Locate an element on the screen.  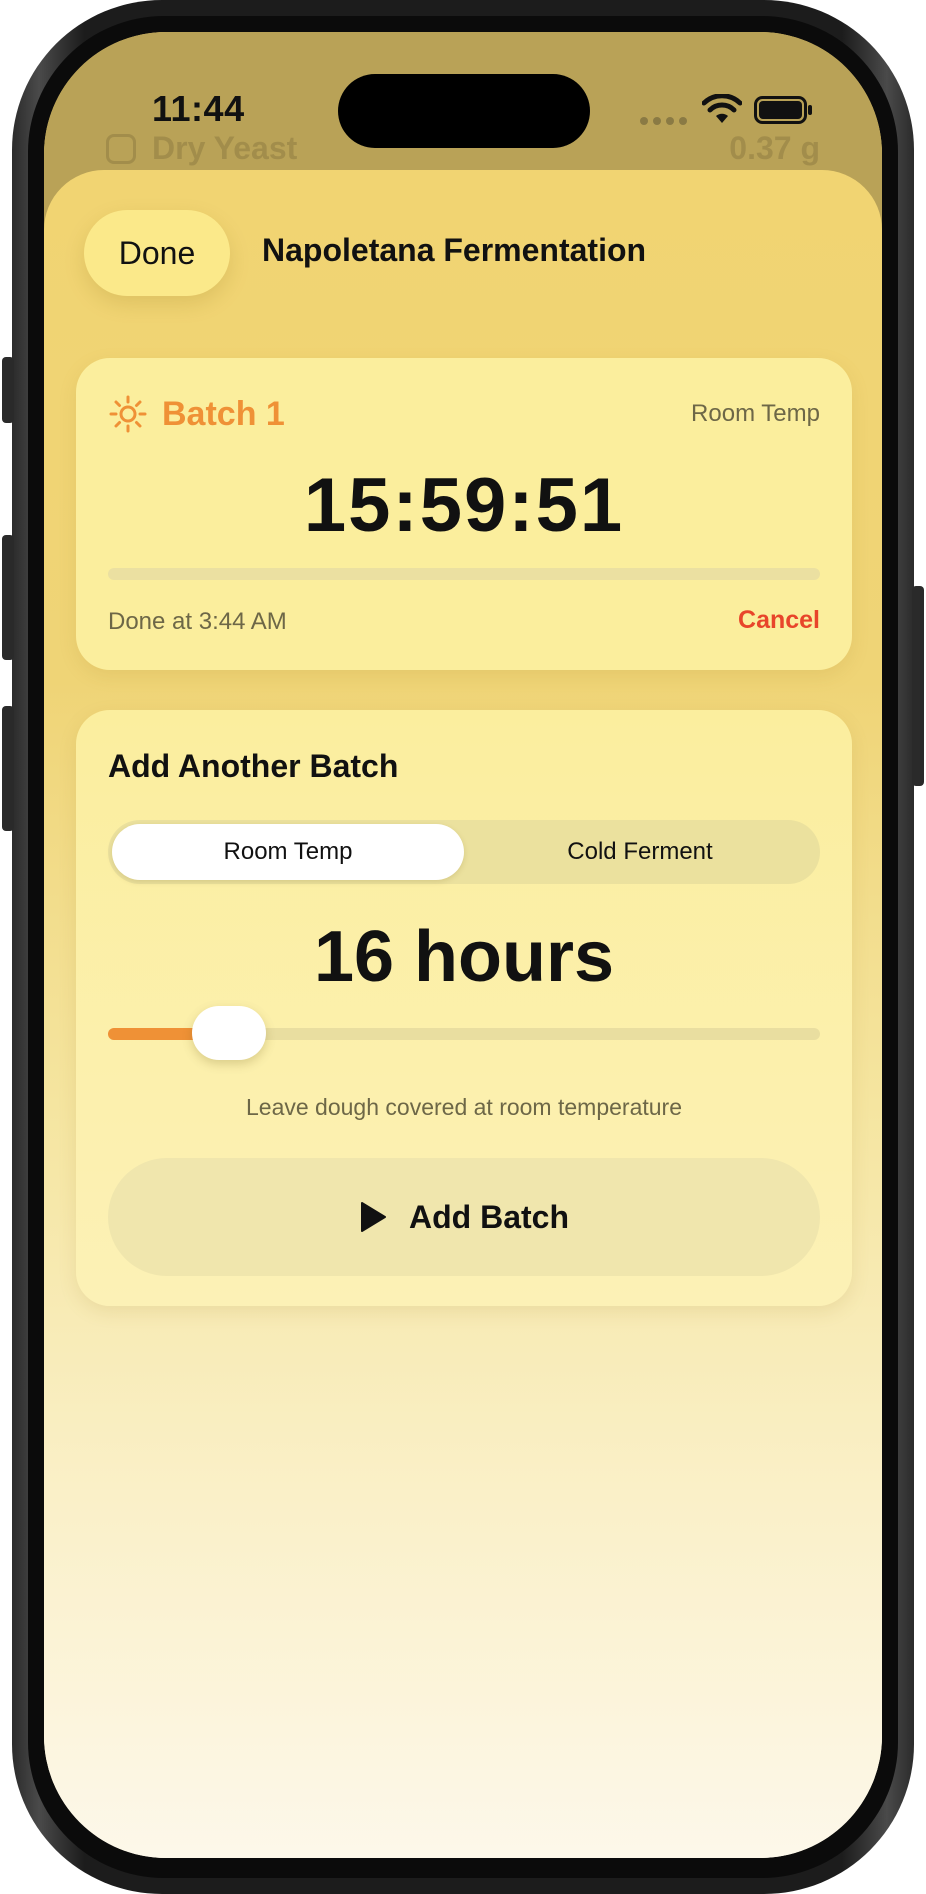
wifi-icon is located at coordinates (722, 108).